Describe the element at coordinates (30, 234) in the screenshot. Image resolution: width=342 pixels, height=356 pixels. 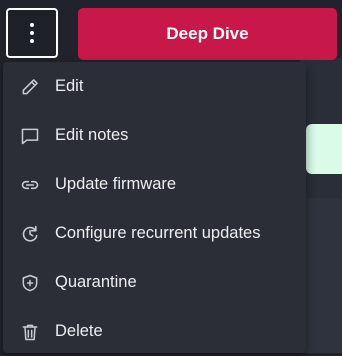
I see `refresh-clock-icon` at that location.